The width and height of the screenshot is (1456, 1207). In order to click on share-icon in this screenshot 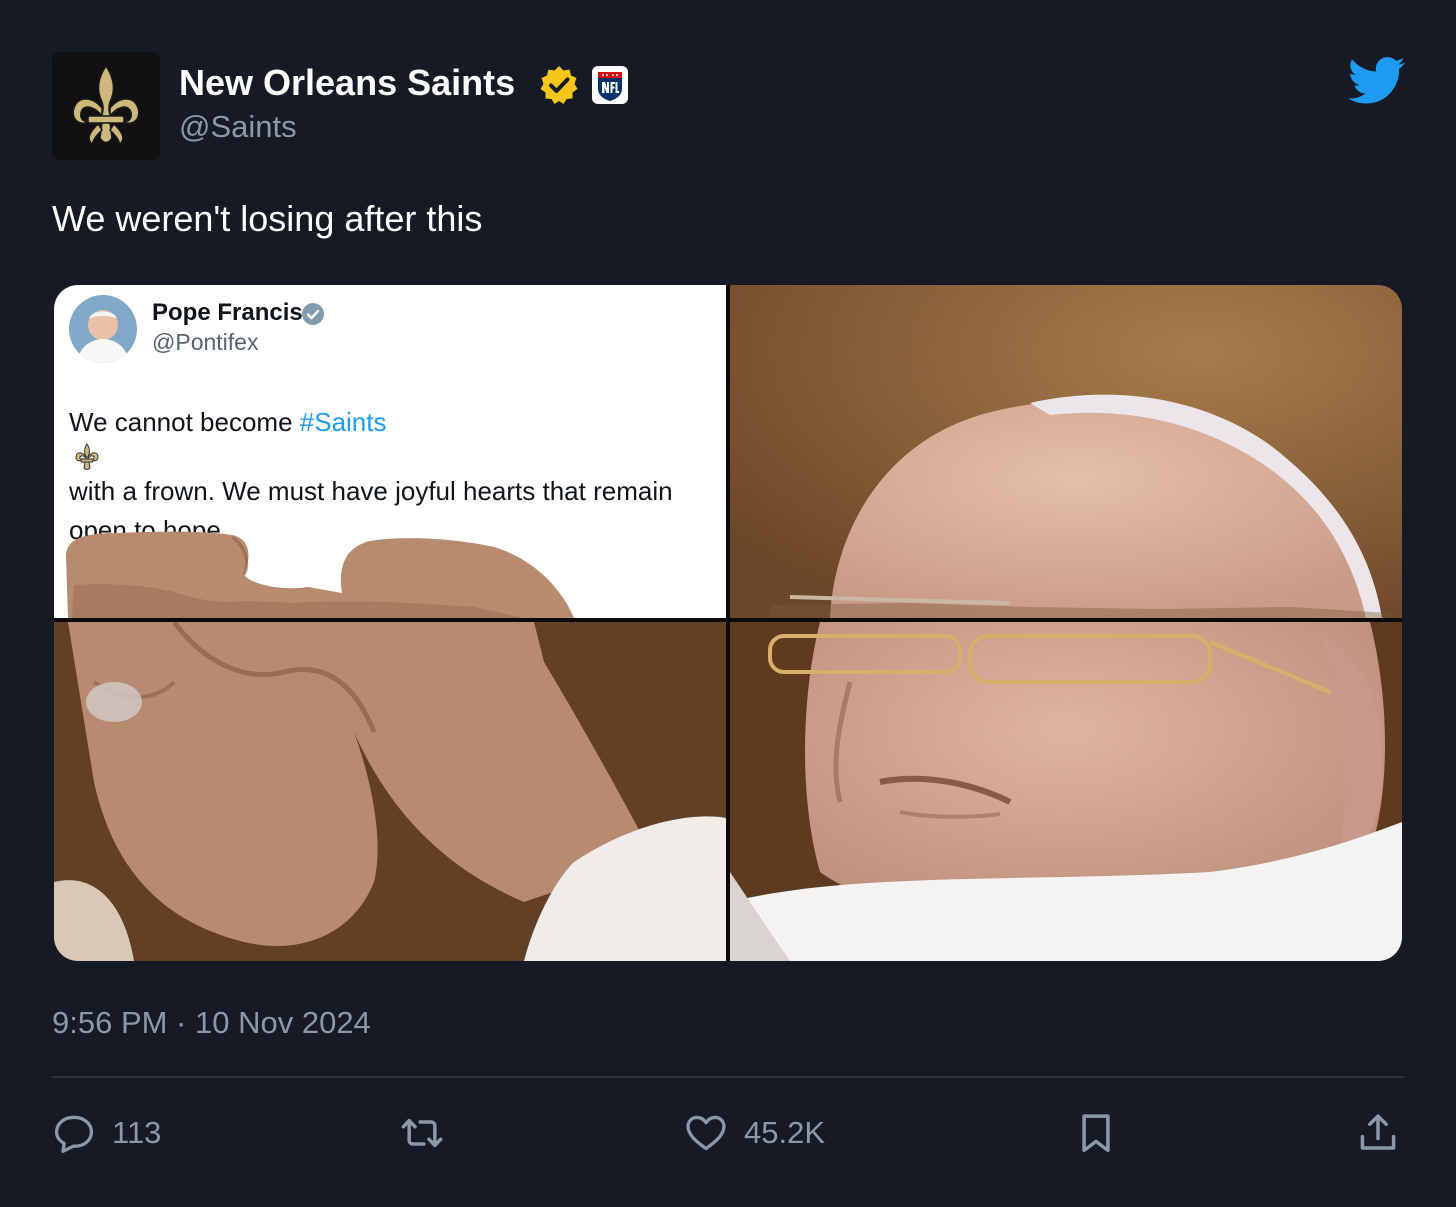, I will do `click(1378, 1132)`.